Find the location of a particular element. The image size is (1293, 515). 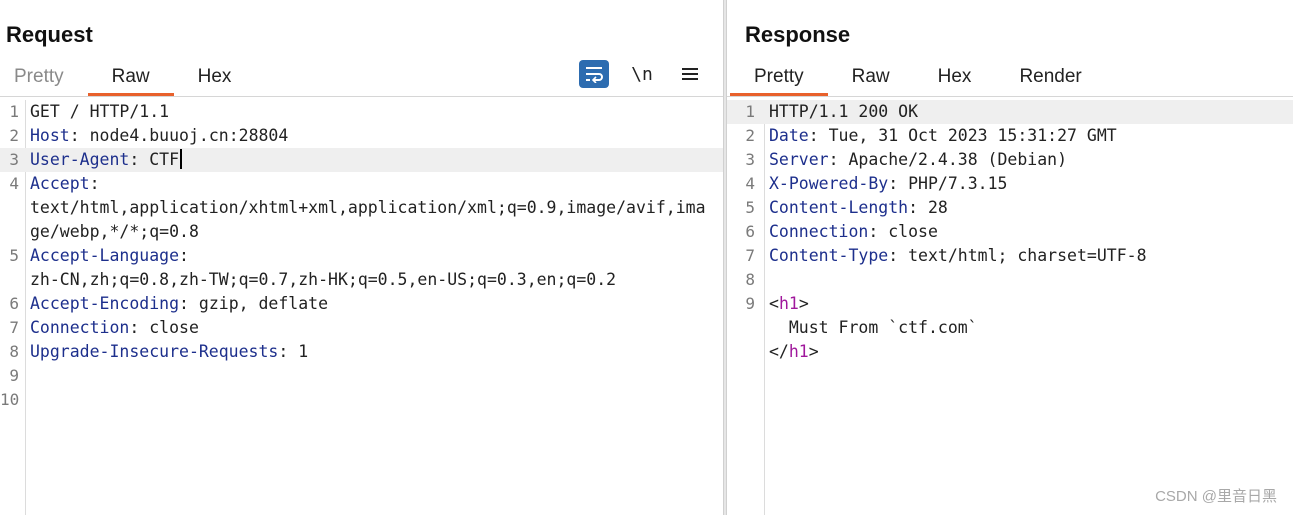

html-bracket: > is located at coordinates (813, 351).